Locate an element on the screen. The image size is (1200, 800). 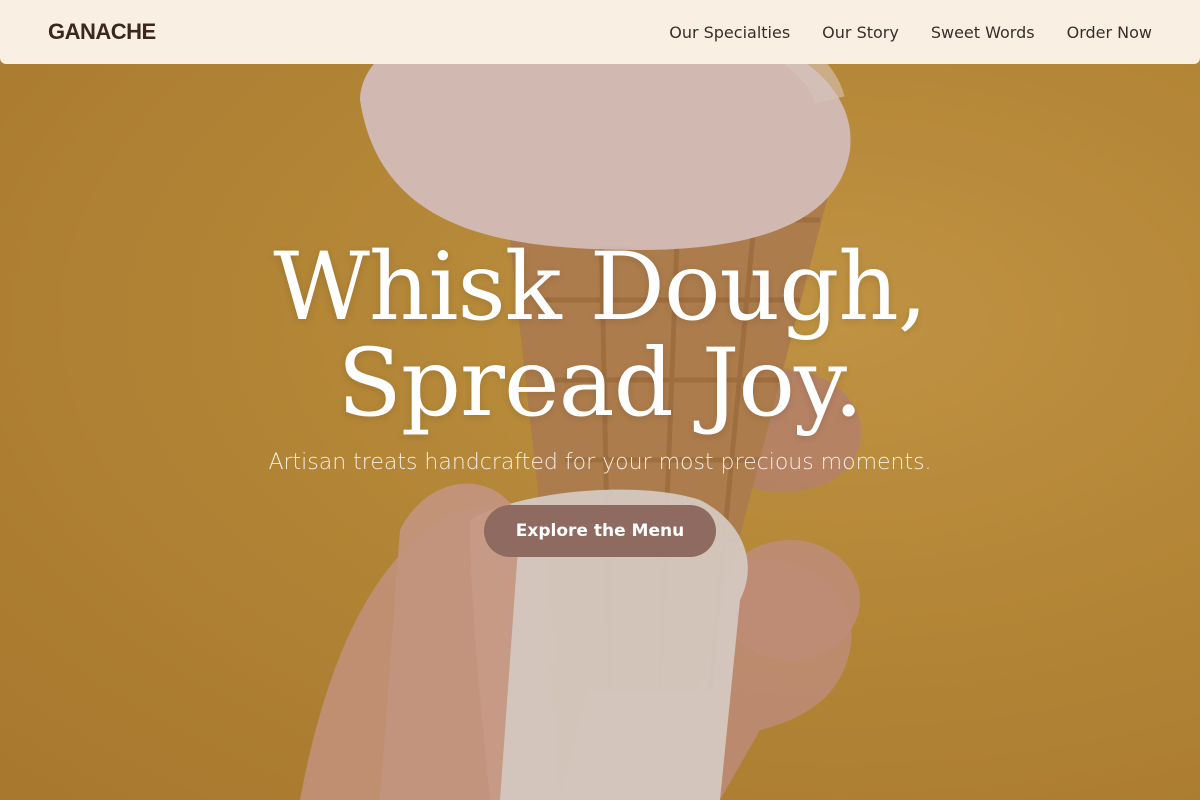
explore-menu-button: Explore the Menu is located at coordinates (600, 531).